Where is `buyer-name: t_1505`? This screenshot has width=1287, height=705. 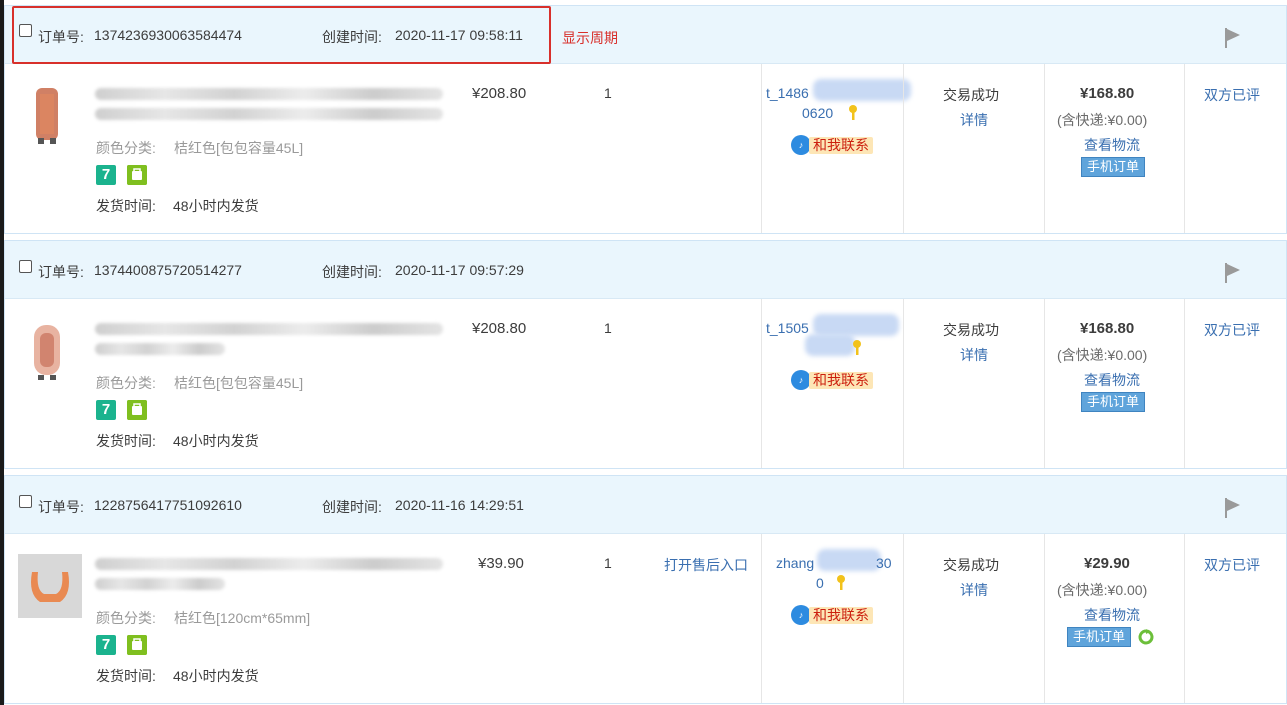
buyer-name: t_1505 is located at coordinates (787, 328).